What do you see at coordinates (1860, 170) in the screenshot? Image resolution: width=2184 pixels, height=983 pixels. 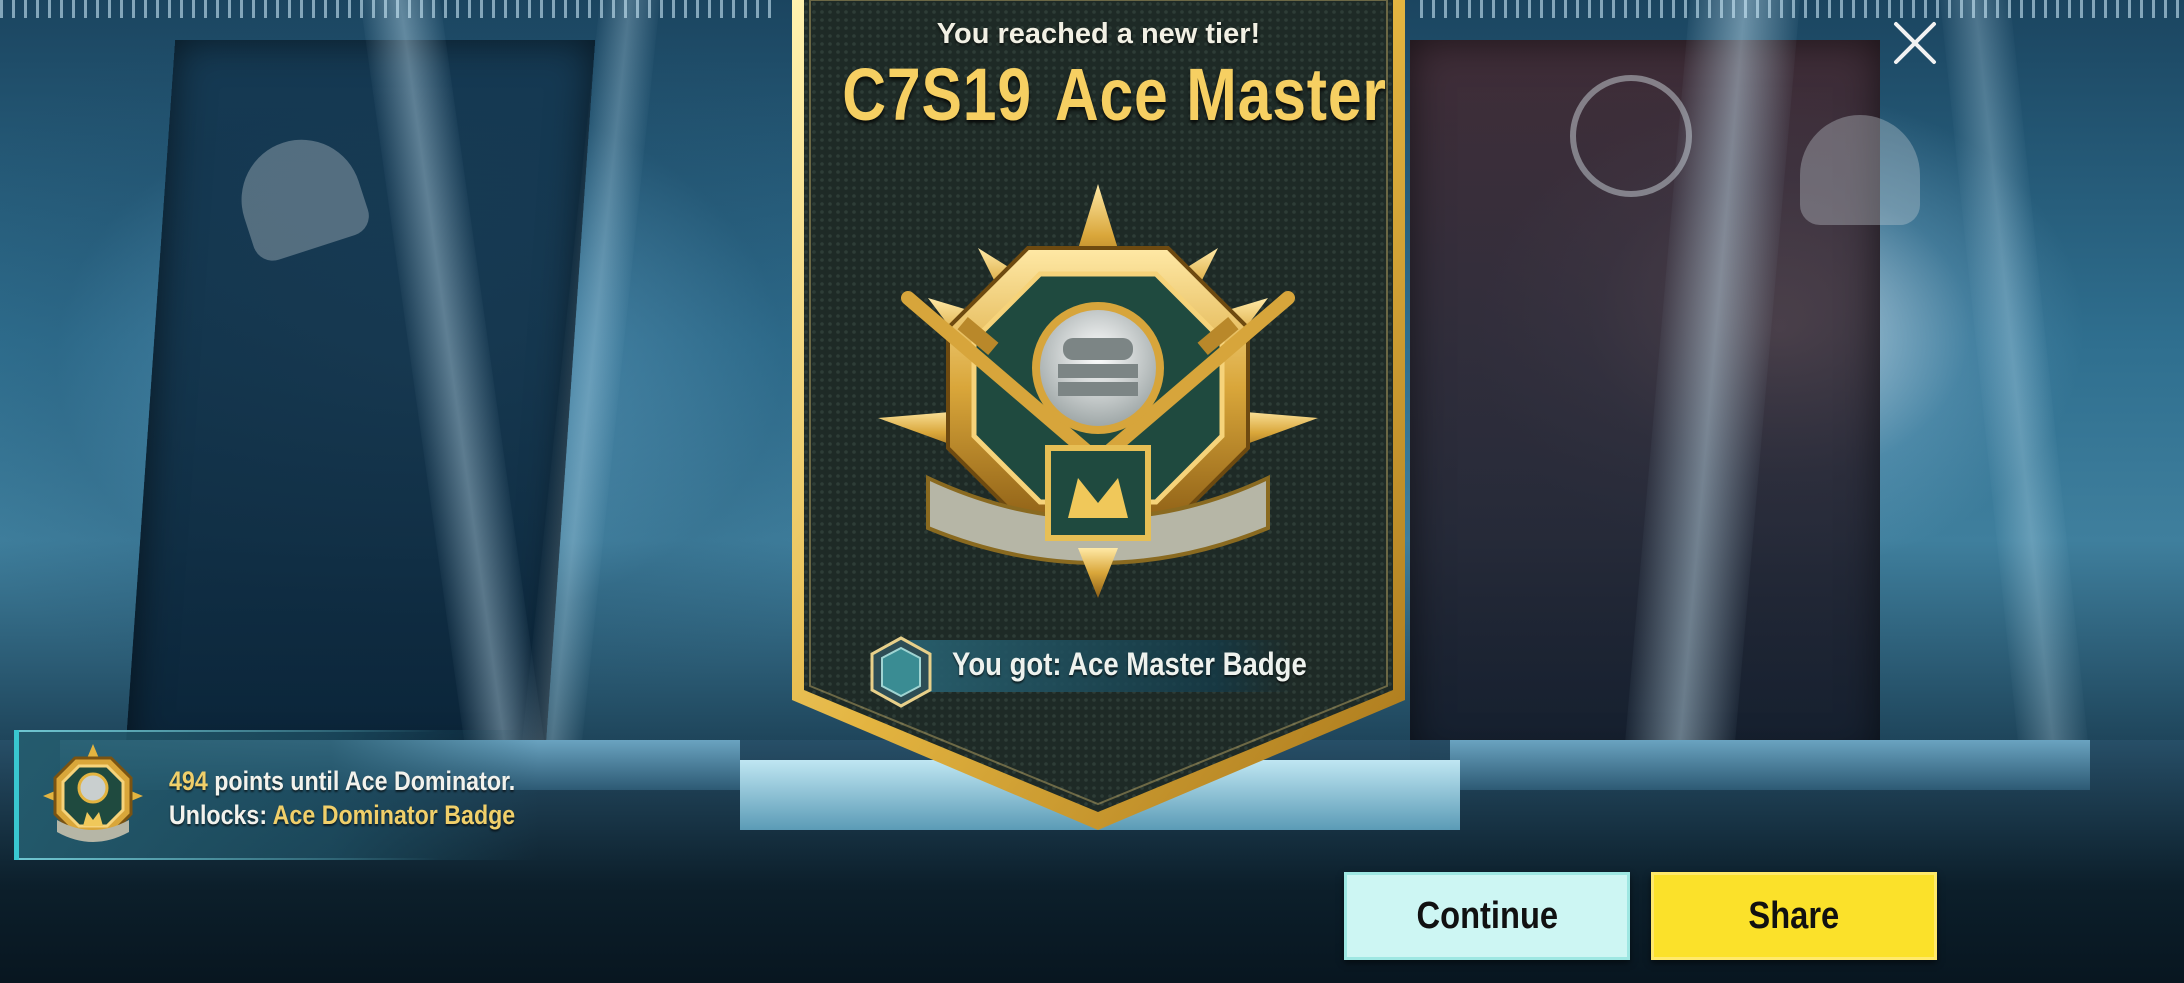 I see `helmet-emblem-bg` at bounding box center [1860, 170].